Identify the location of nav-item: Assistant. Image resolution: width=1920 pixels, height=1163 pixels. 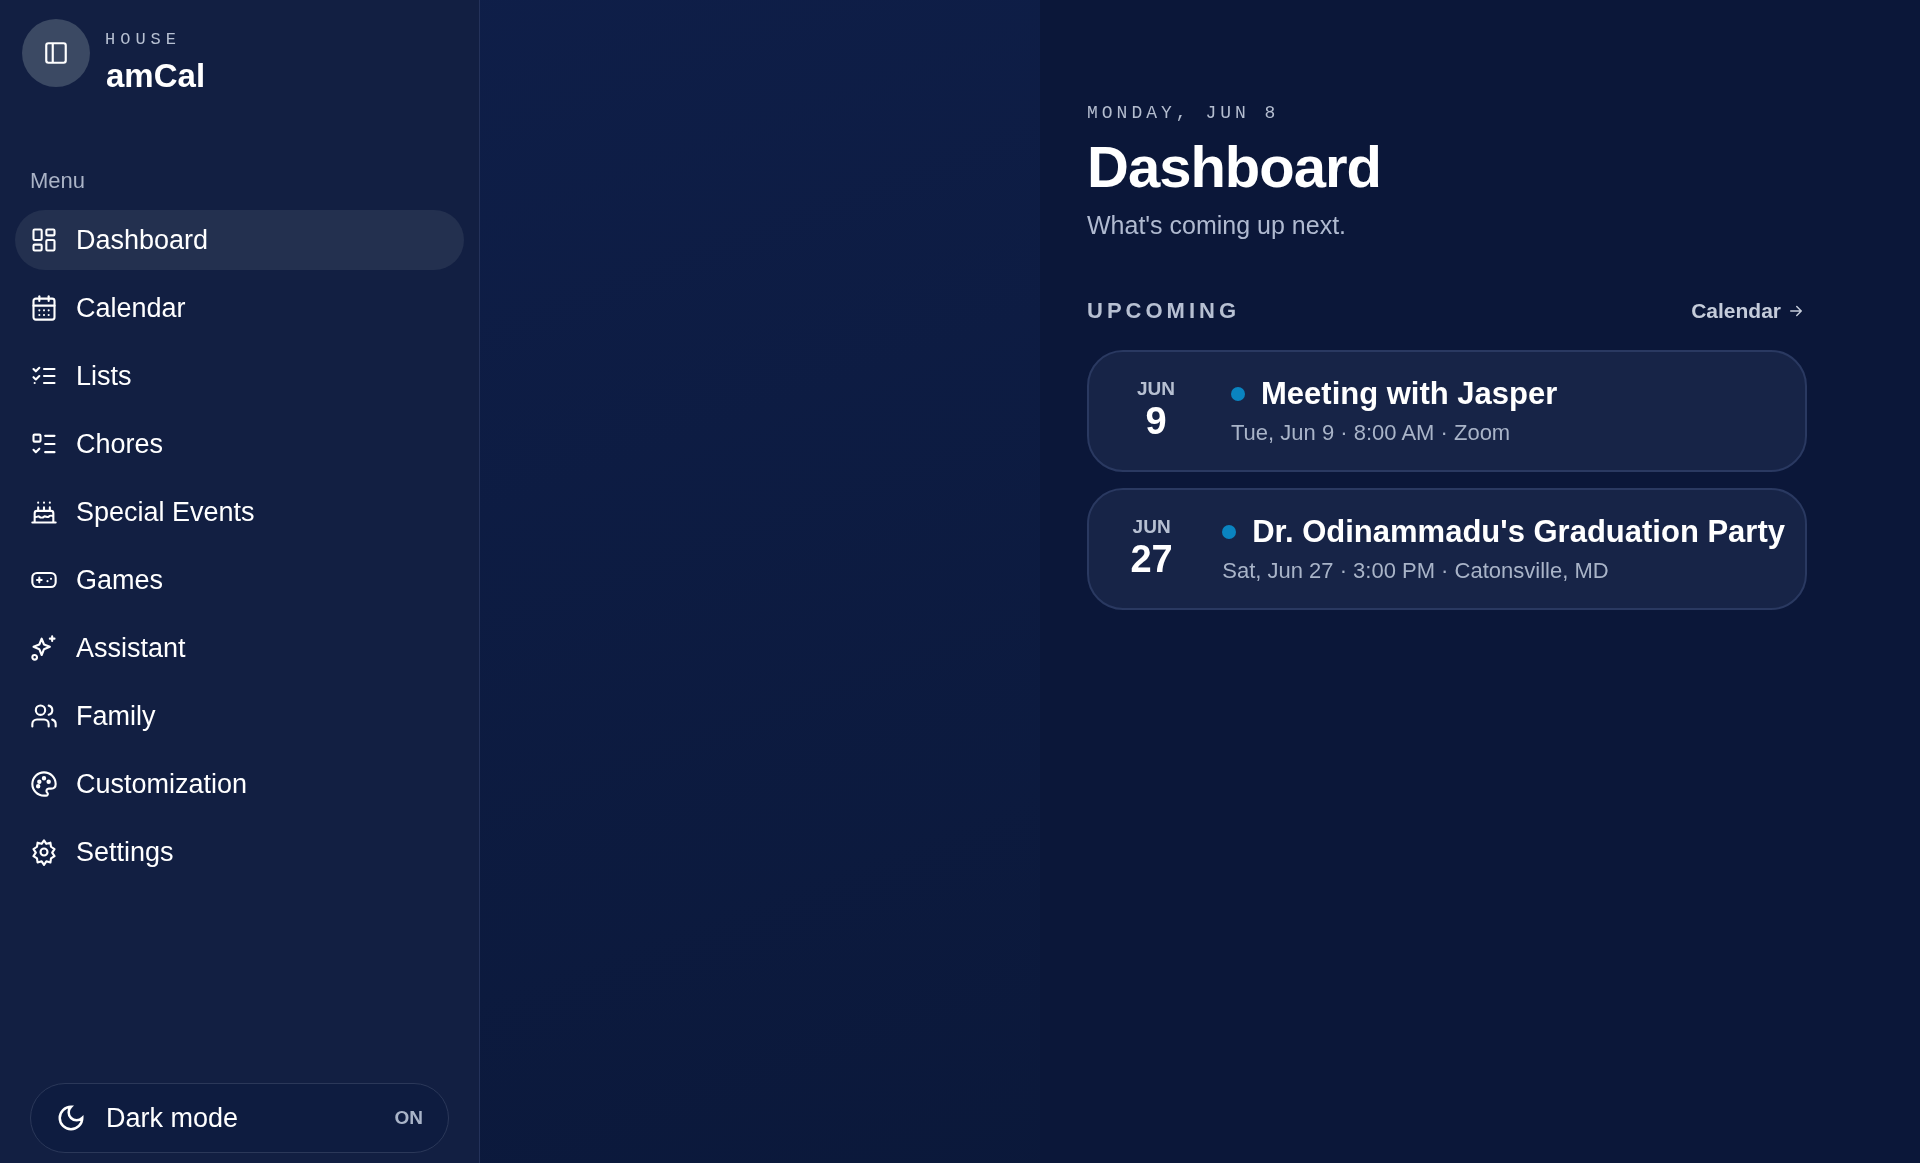
(239, 648).